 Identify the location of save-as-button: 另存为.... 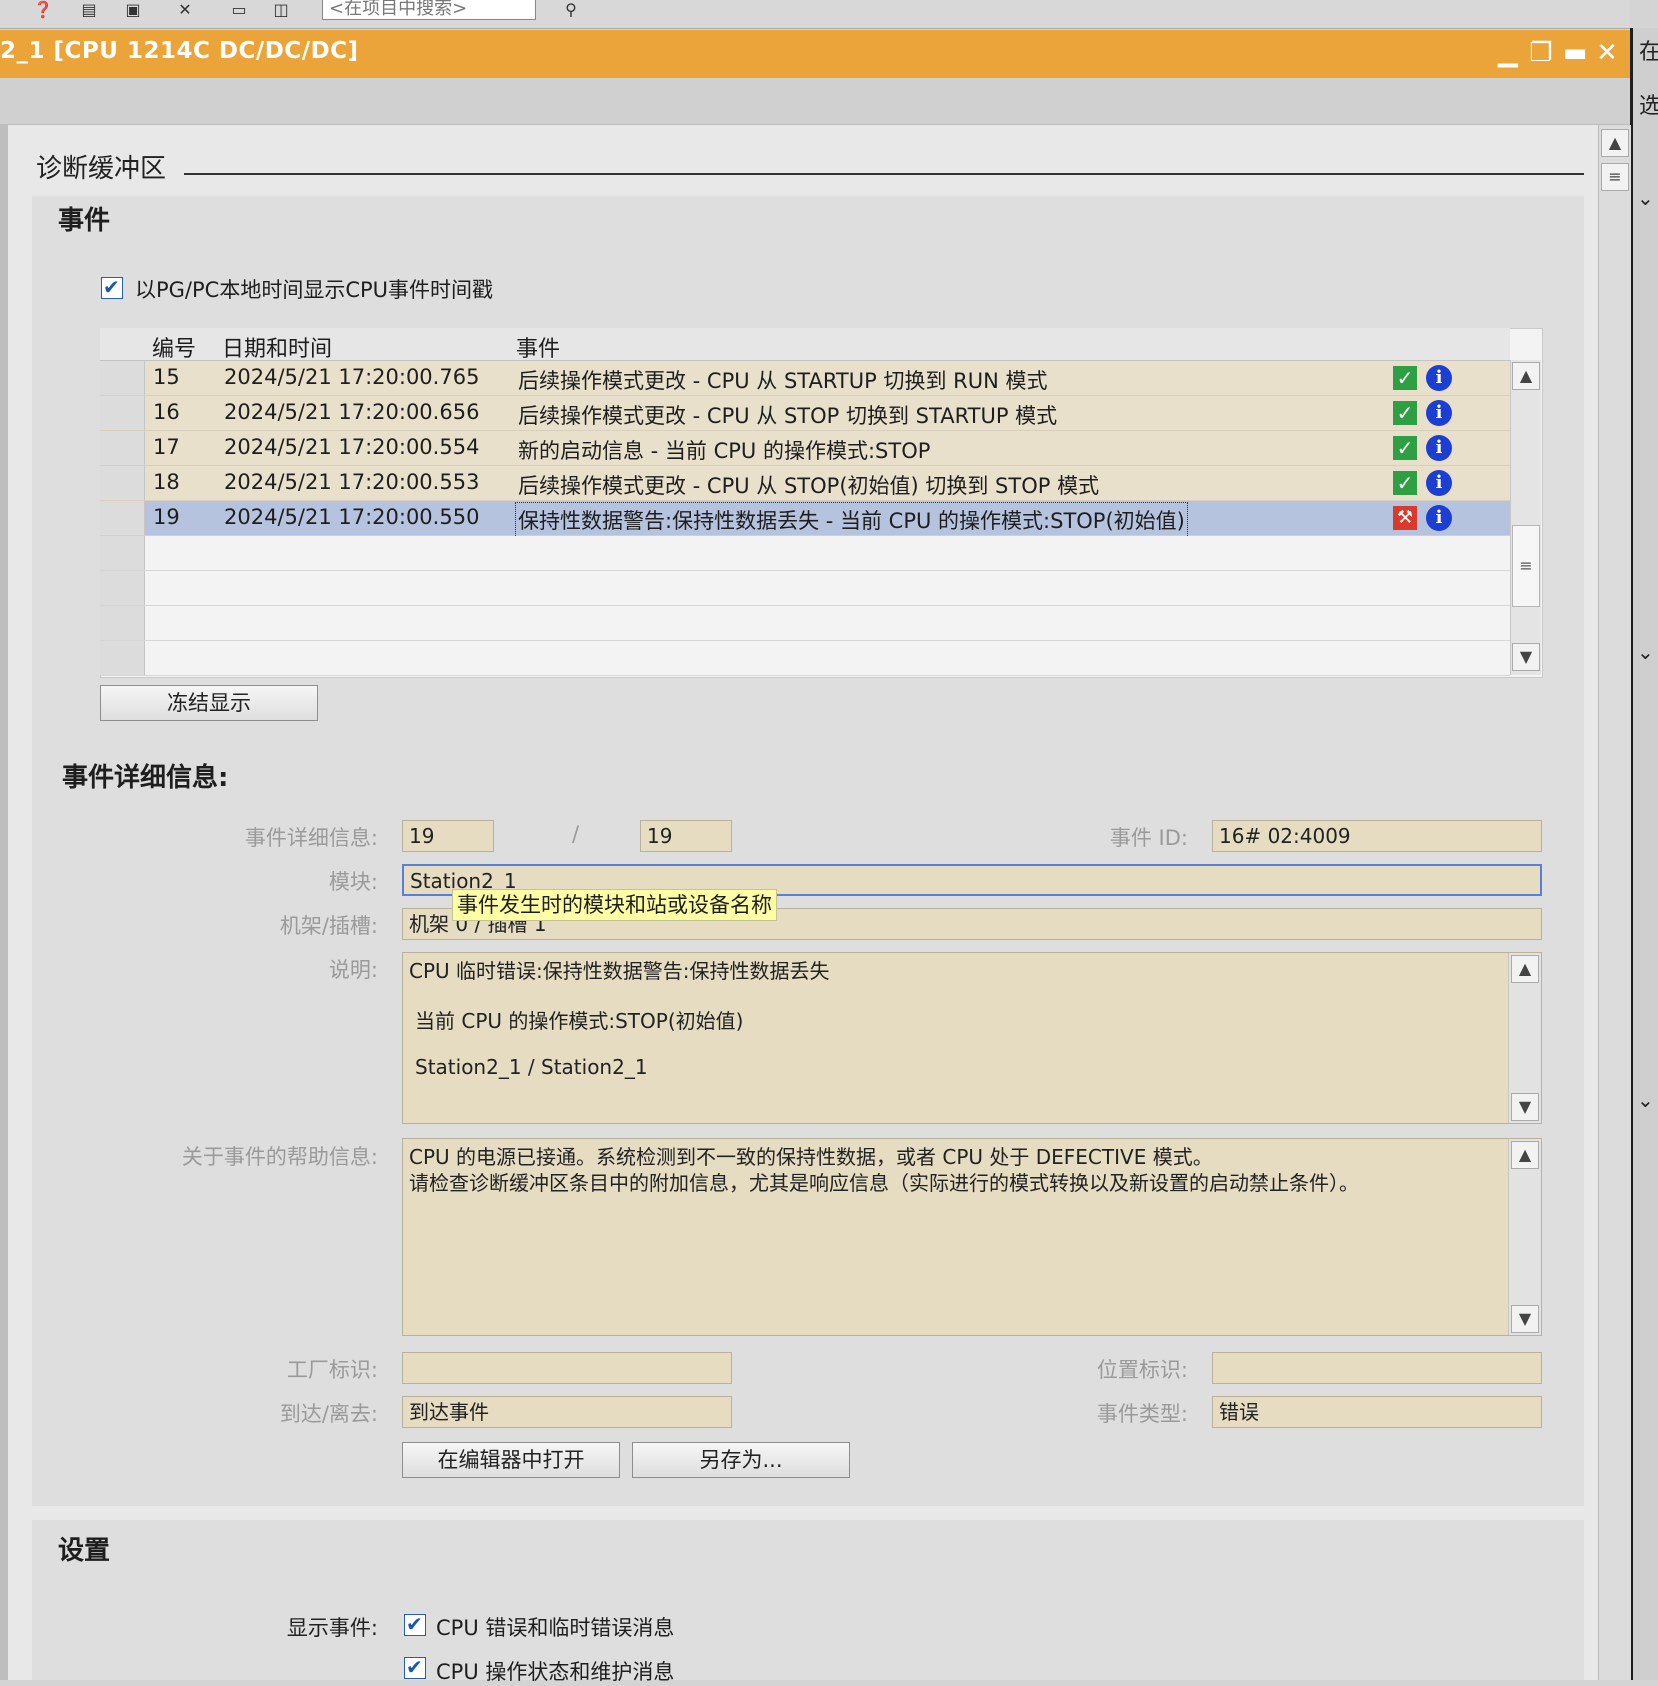
(741, 1460).